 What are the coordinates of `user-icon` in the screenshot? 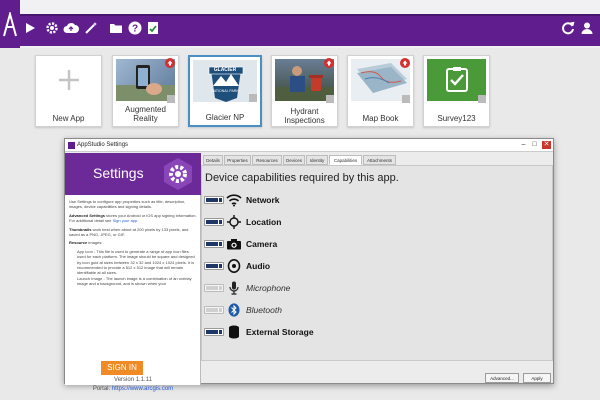 It's located at (587, 28).